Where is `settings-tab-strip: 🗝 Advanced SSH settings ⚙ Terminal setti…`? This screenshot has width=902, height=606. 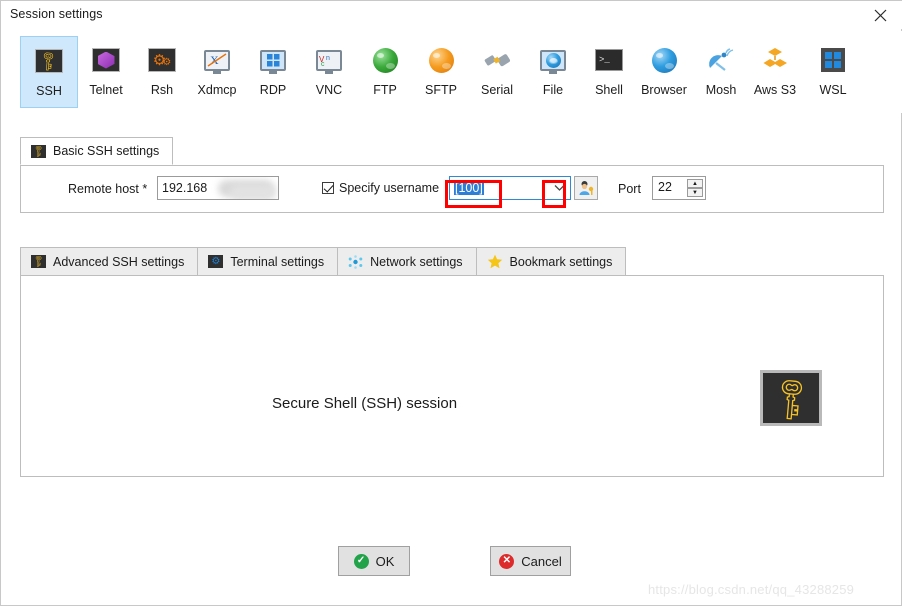 settings-tab-strip: 🗝 Advanced SSH settings ⚙ Terminal setti… is located at coordinates (323, 261).